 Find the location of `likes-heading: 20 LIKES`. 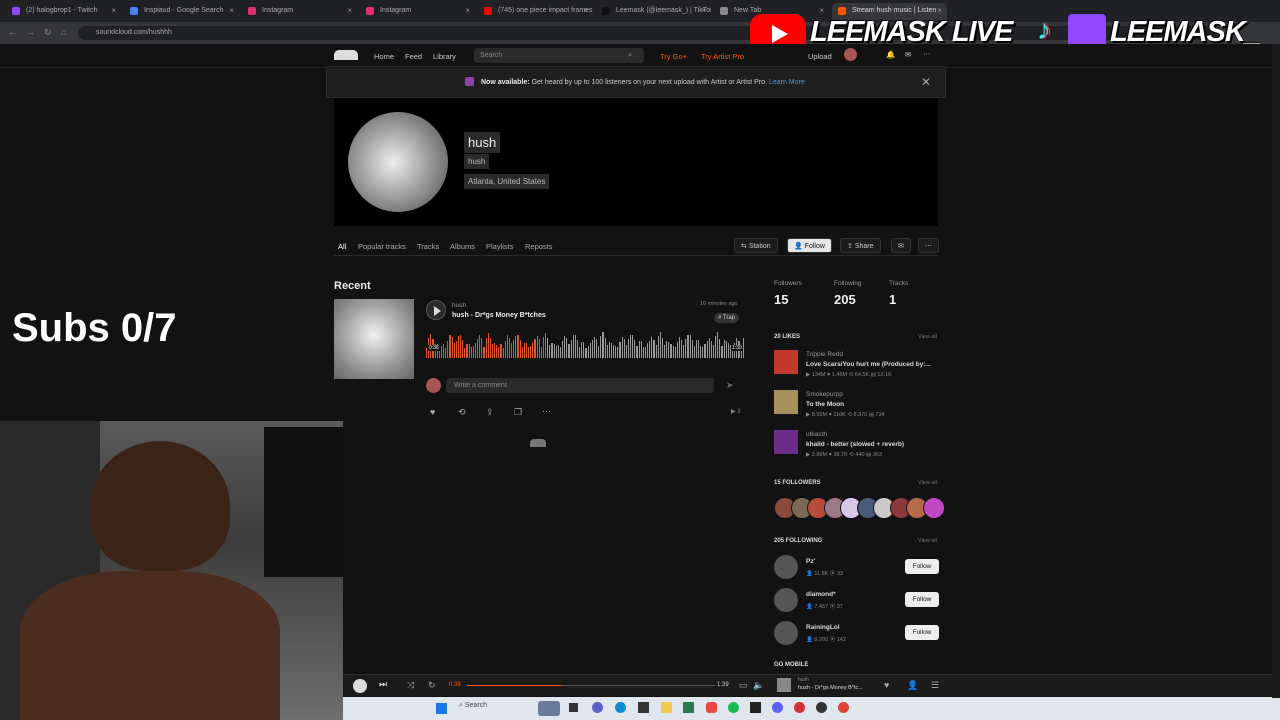

likes-heading: 20 LIKES is located at coordinates (787, 337).